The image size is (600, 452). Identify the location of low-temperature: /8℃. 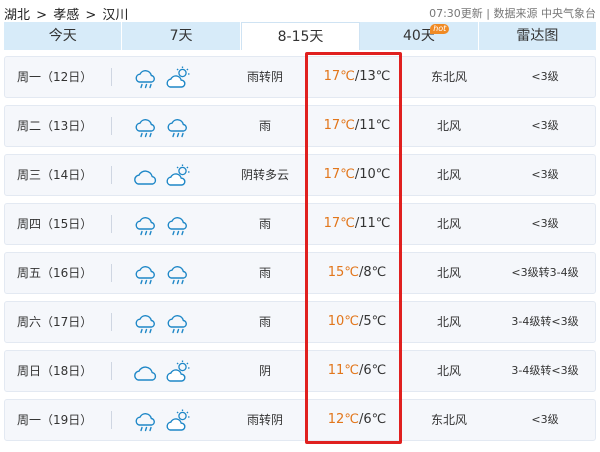
(372, 272).